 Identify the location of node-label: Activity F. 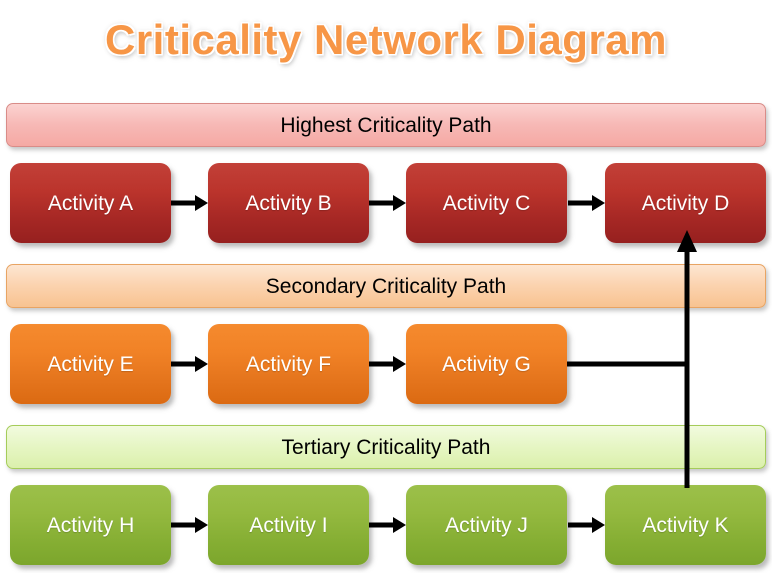
(288, 364).